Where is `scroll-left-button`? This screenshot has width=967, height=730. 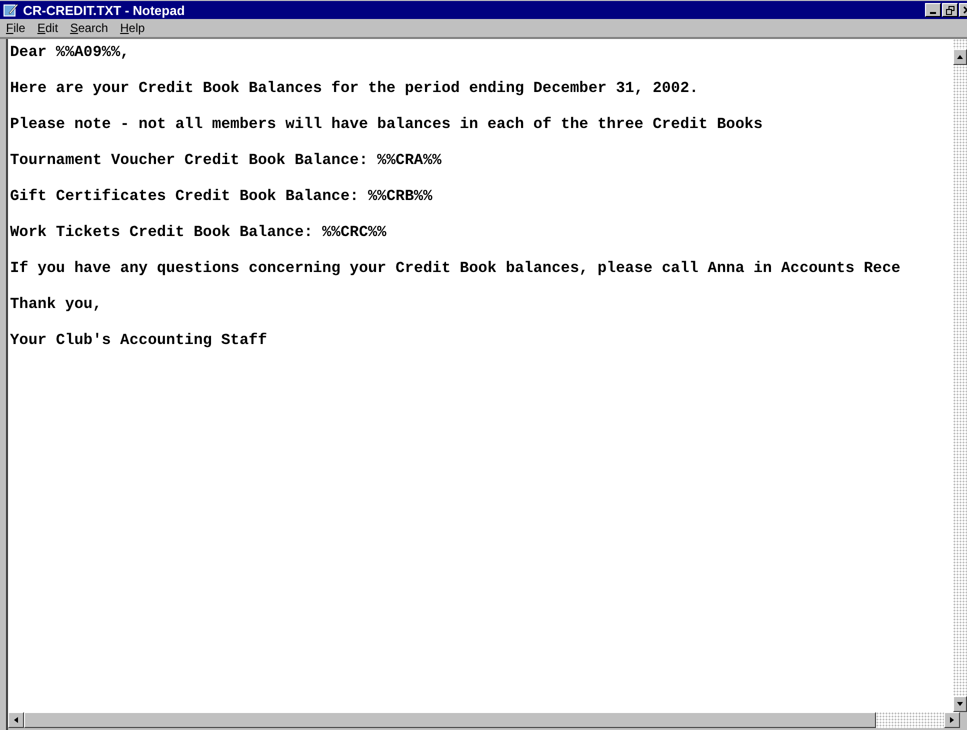
scroll-left-button is located at coordinates (16, 720).